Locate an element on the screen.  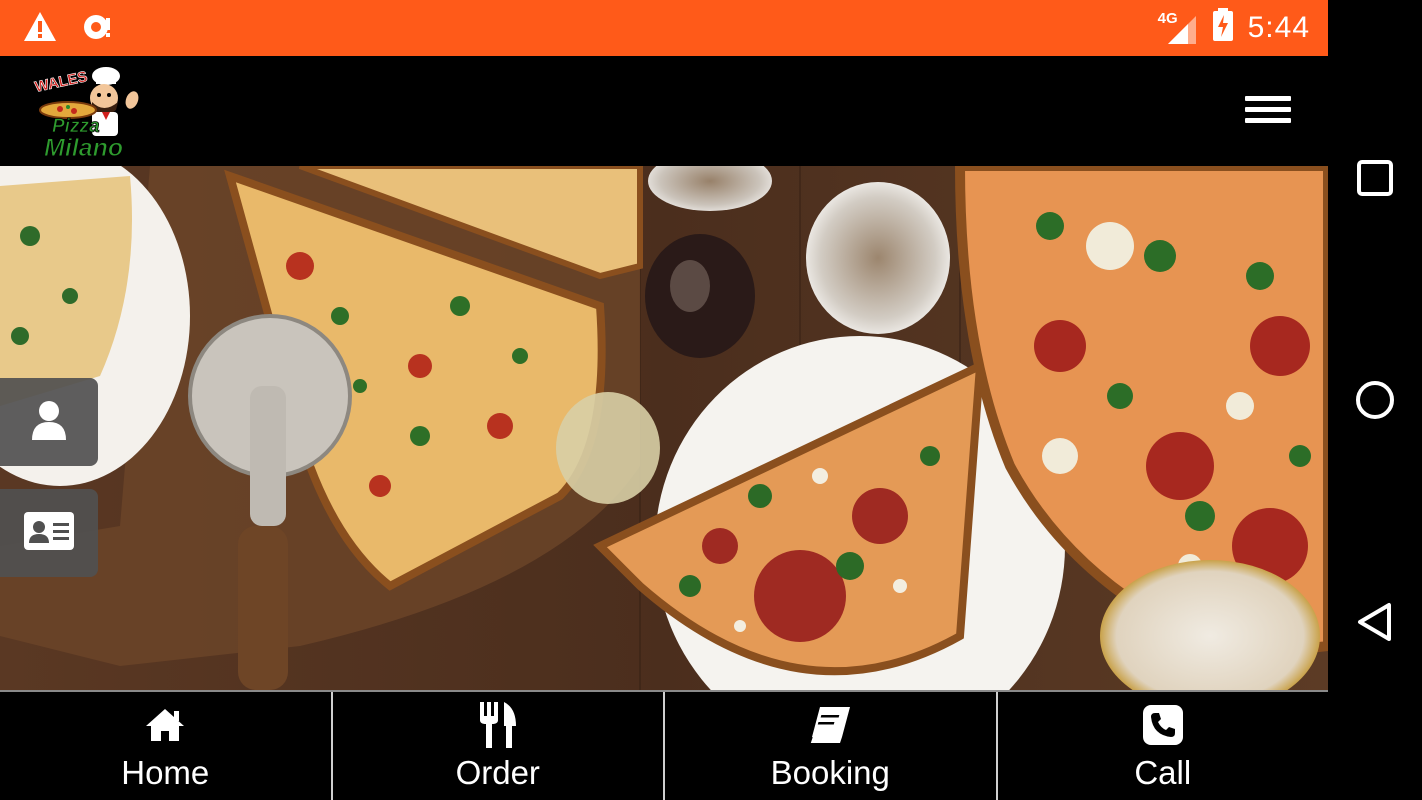
nav-home: Home is located at coordinates (166, 746).